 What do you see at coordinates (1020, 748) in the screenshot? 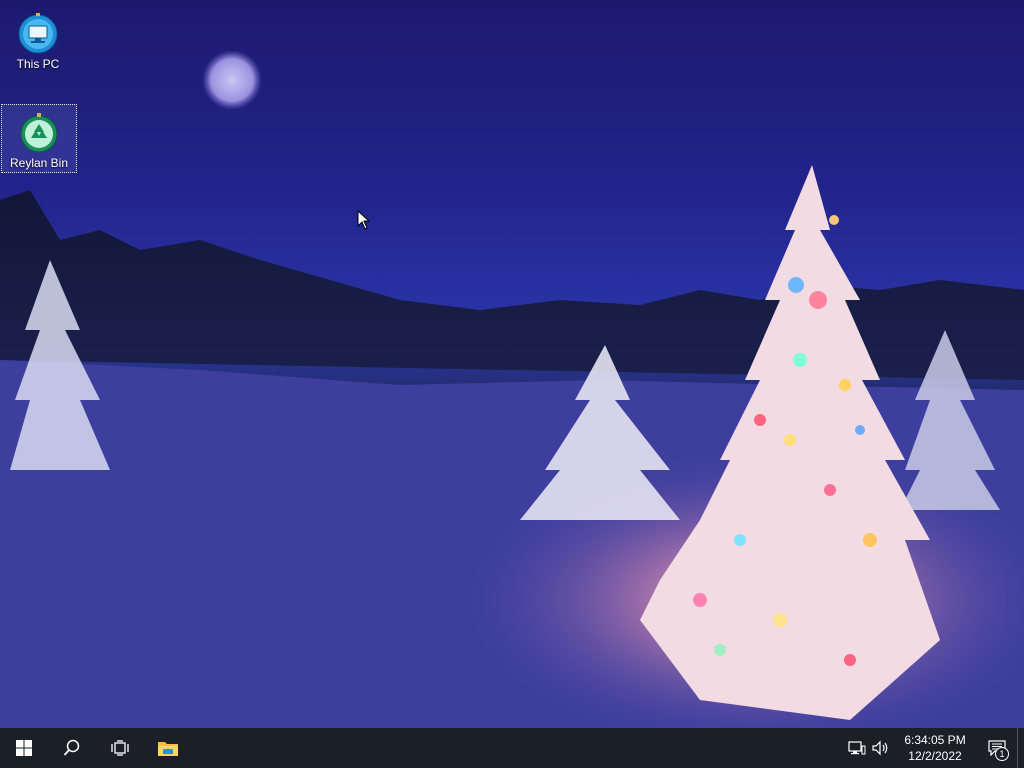
I see `show-desktop-button` at bounding box center [1020, 748].